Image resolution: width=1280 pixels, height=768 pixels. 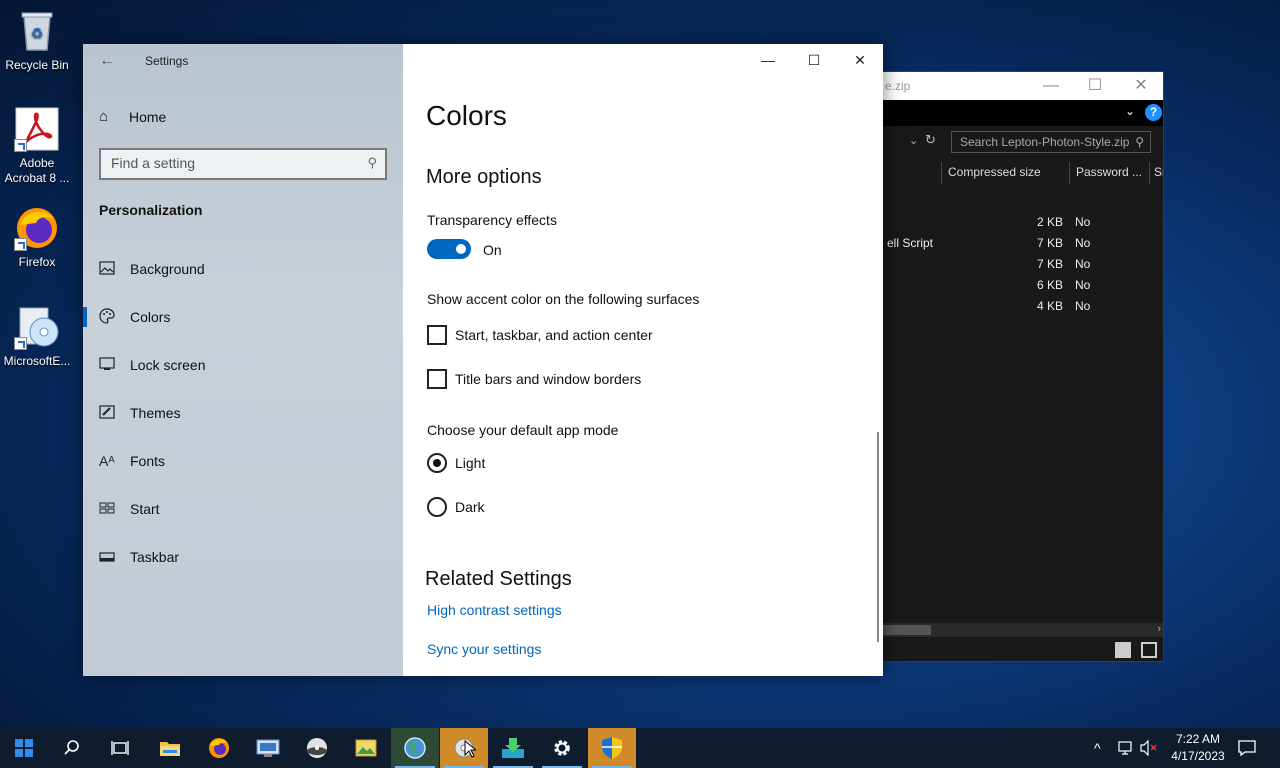 What do you see at coordinates (513, 748) in the screenshot?
I see `taskbar-download-app` at bounding box center [513, 748].